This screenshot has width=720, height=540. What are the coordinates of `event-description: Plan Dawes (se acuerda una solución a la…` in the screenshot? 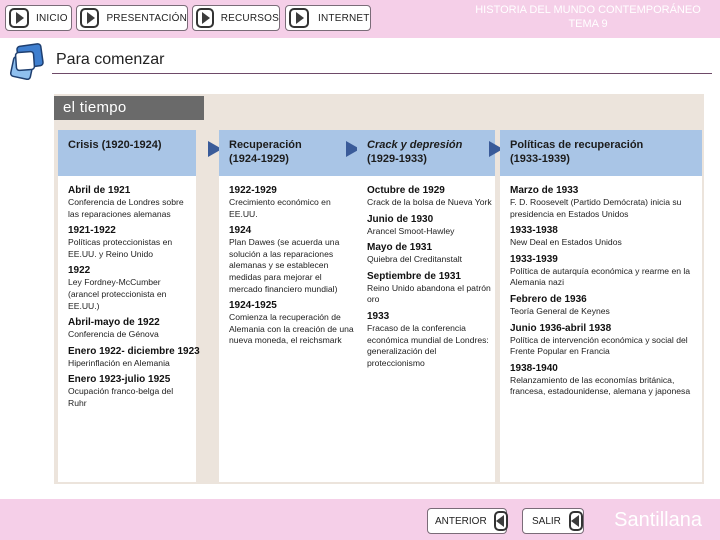 It's located at (284, 265).